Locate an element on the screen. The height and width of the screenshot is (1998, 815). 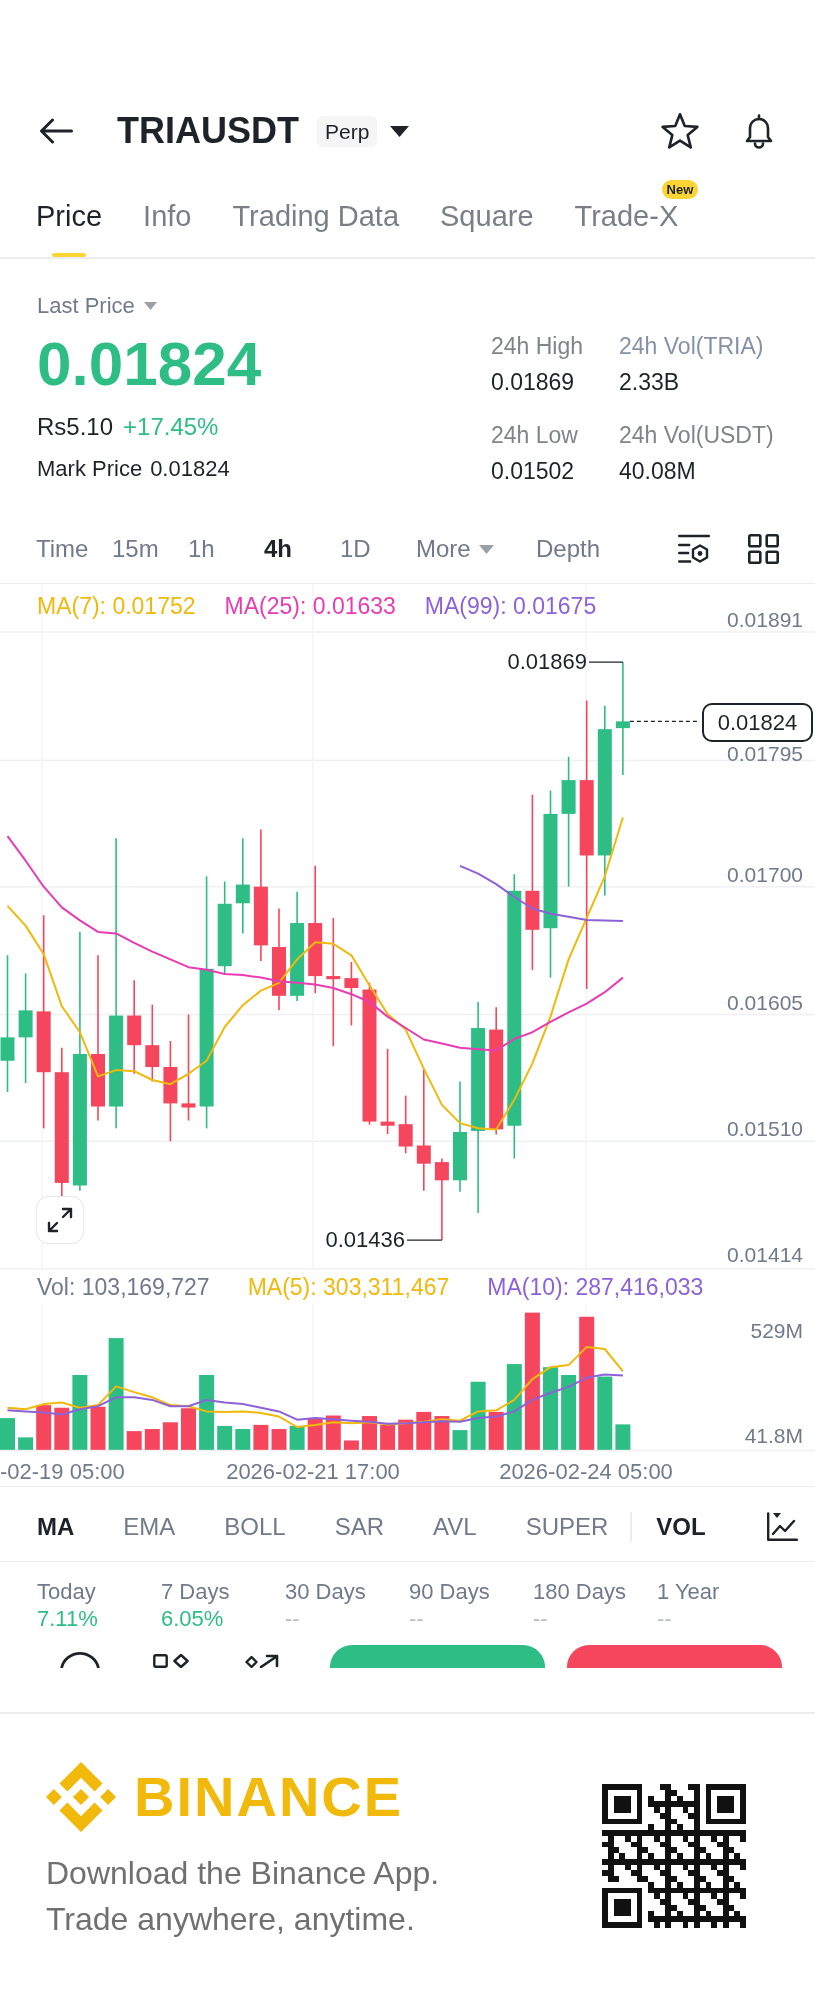
period-label: 30 Days is located at coordinates (326, 1592).